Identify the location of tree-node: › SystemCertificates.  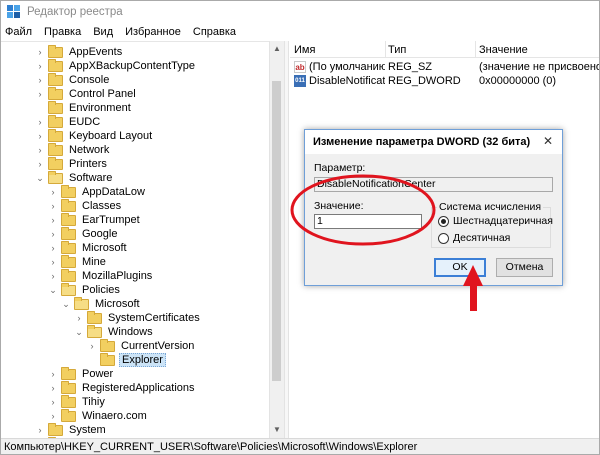
(138, 317).